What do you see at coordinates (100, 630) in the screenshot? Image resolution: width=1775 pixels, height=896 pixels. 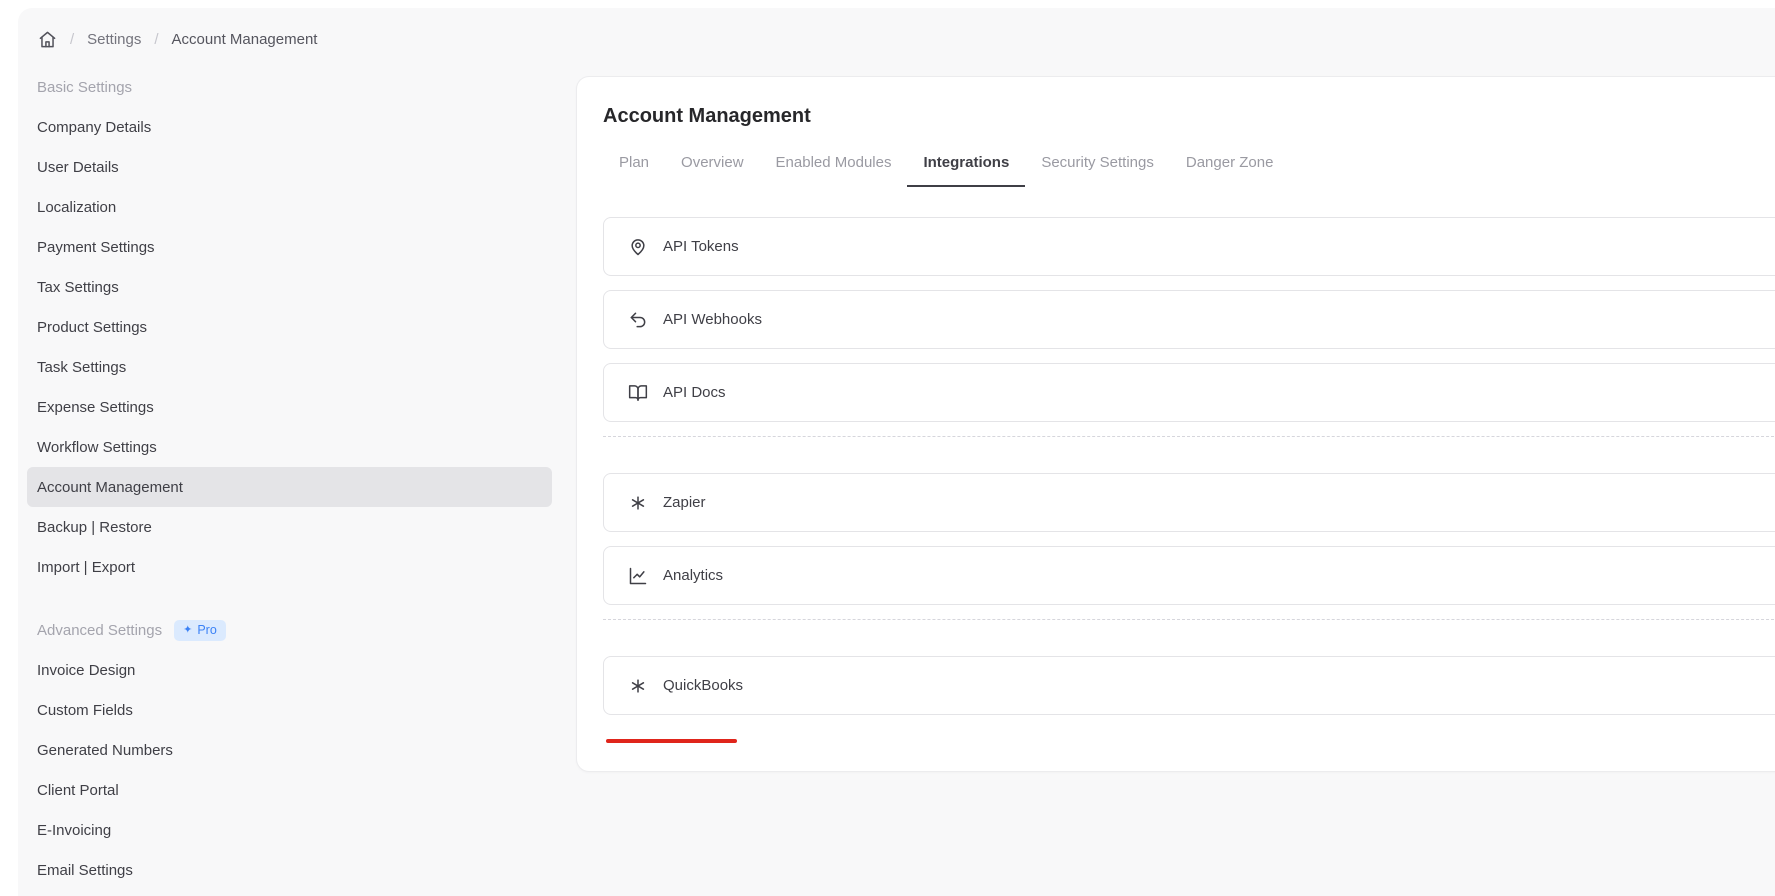 I see `sidebar-section-advanced-label: Advanced Settings` at bounding box center [100, 630].